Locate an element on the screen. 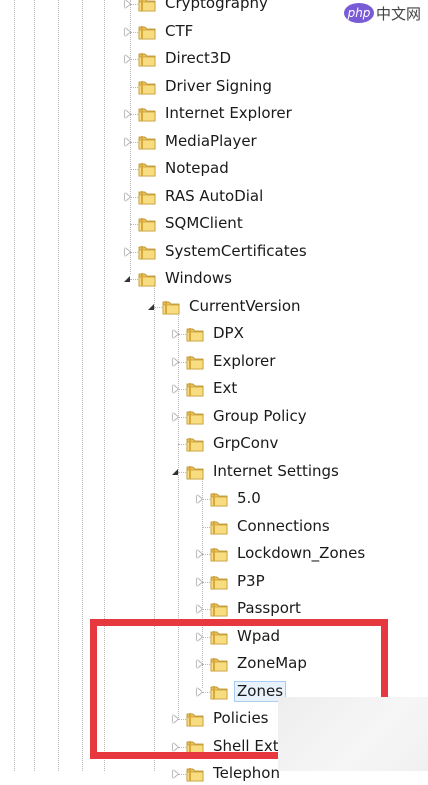 The image size is (428, 785). watermark: php 中文网 is located at coordinates (382, 13).